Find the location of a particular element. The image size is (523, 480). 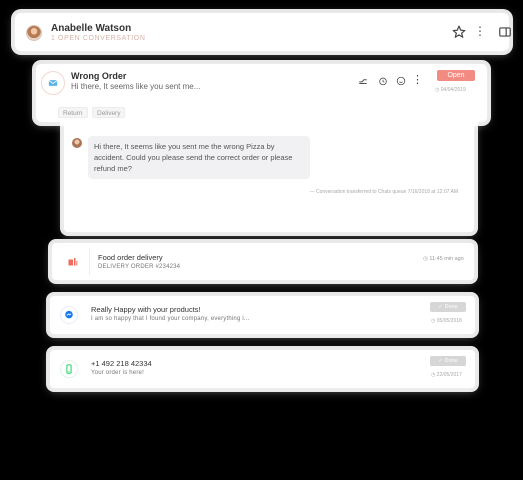

assign-icon is located at coordinates (363, 81).